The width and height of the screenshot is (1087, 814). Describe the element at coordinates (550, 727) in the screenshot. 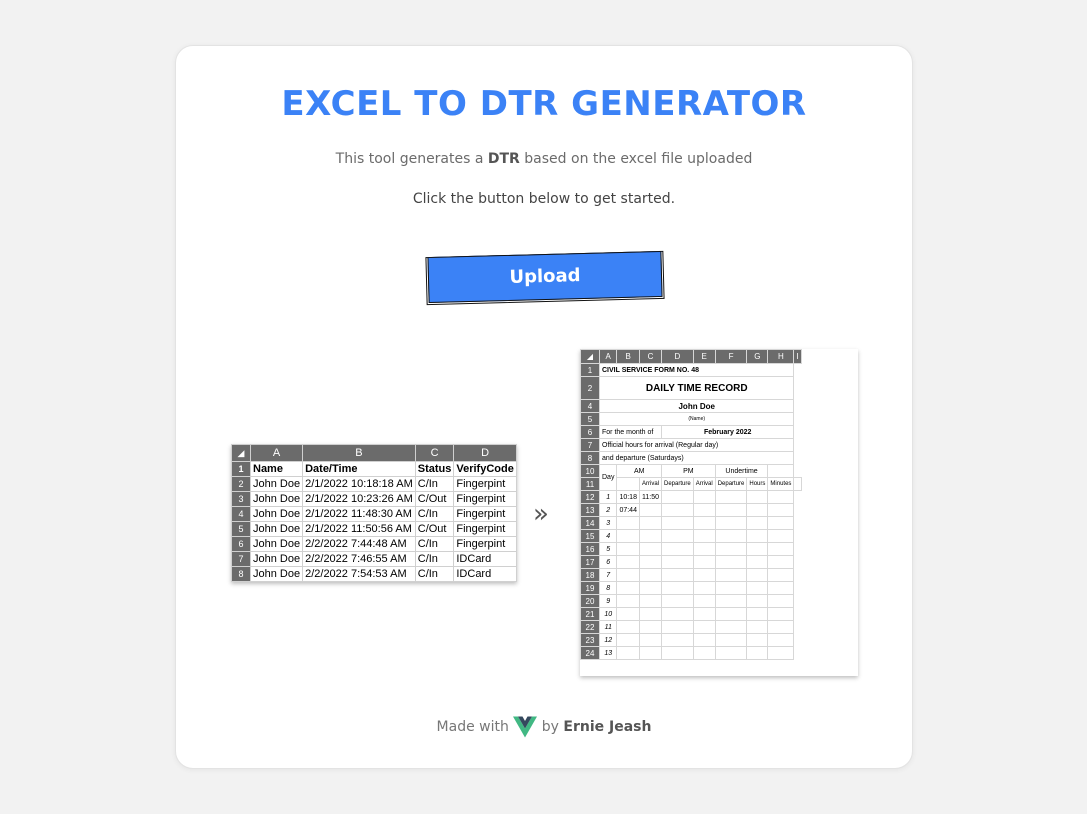

I see `by-text: by` at that location.